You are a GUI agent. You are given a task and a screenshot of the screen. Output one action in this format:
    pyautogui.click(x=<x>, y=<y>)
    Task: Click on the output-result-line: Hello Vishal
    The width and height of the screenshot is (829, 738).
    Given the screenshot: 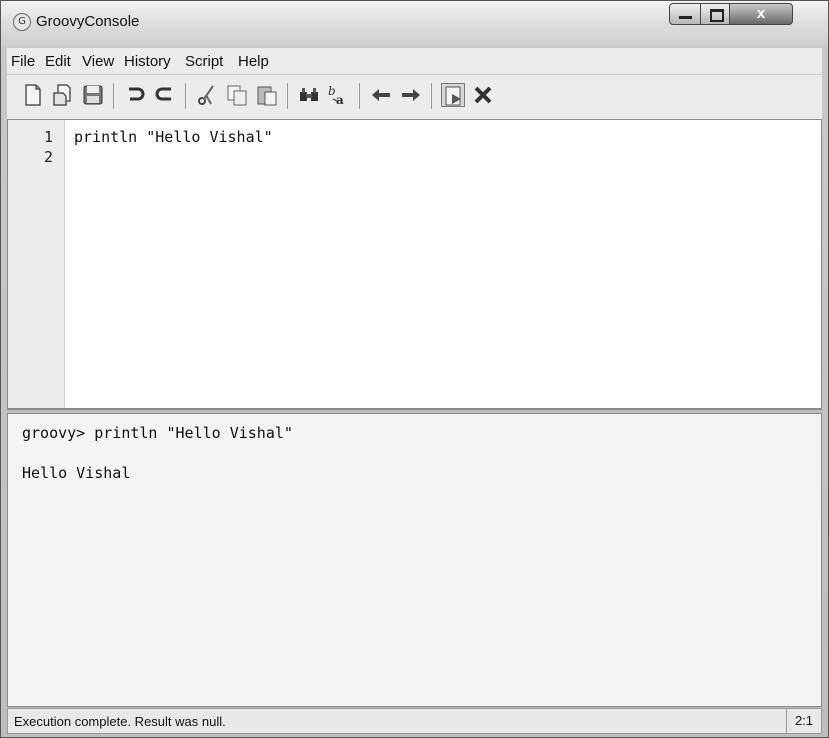 What is the action you would take?
    pyautogui.click(x=76, y=473)
    